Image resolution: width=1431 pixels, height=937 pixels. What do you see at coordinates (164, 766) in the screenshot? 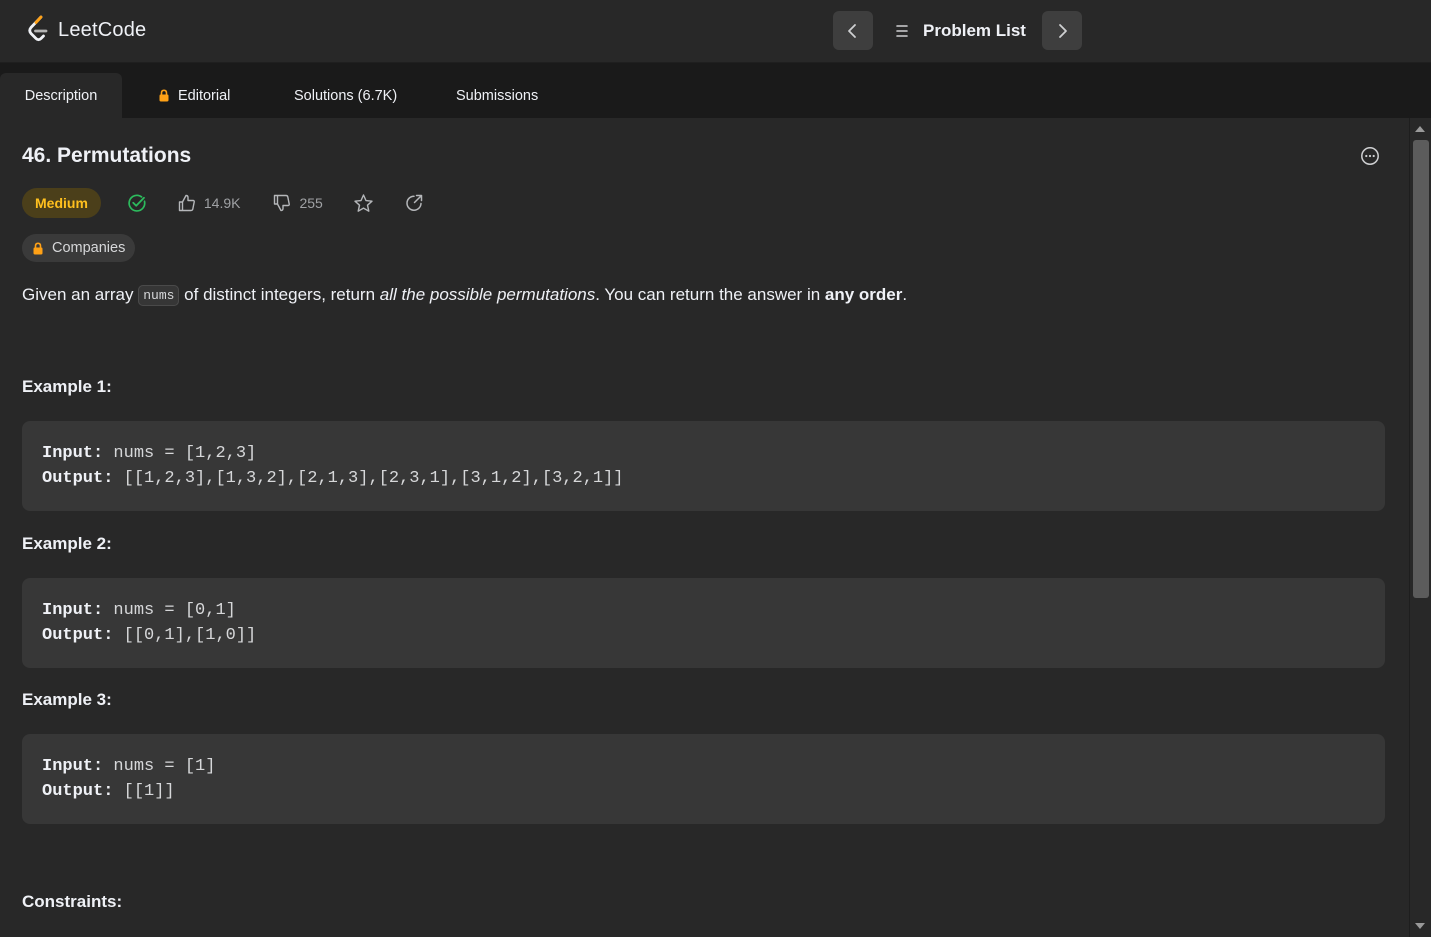
I see `input-value: nums = [1]` at bounding box center [164, 766].